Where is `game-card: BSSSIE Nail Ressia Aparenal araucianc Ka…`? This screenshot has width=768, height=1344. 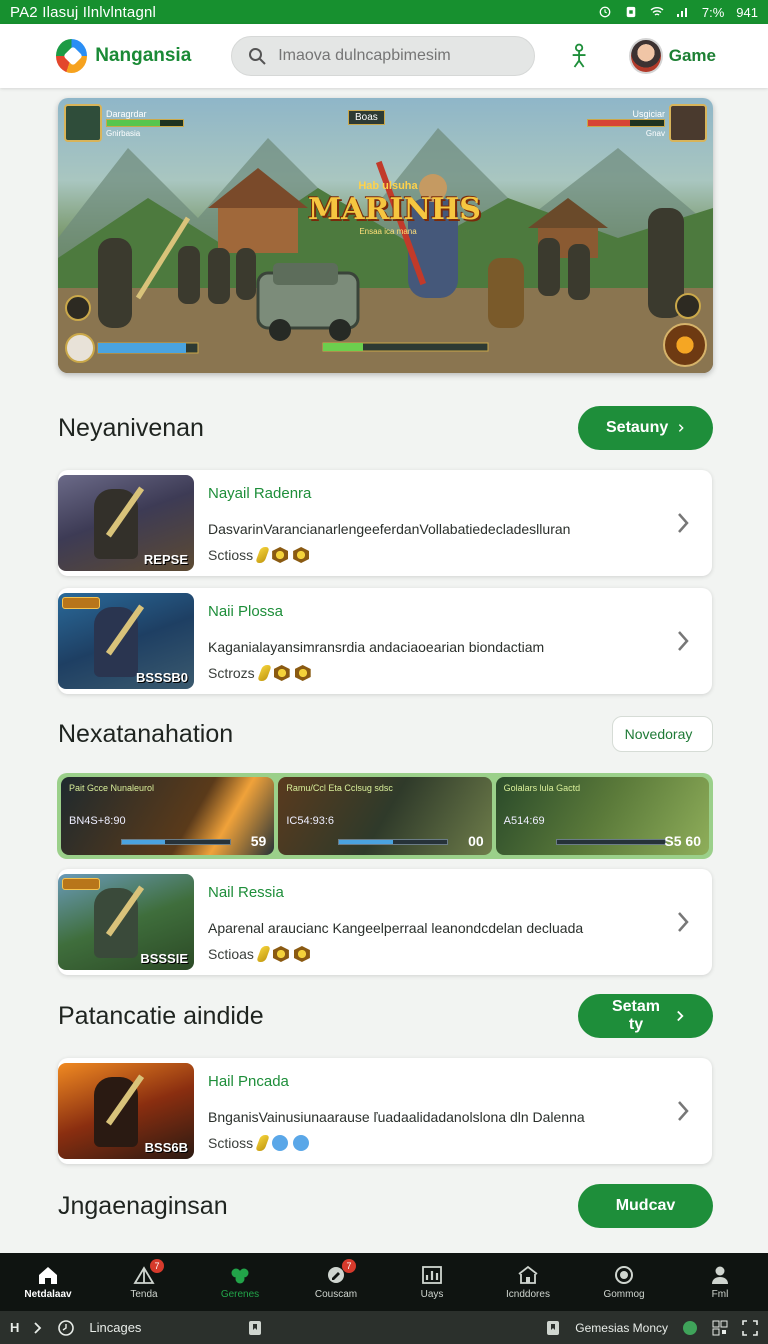
game-card: BSSSIE Nail Ressia Aparenal araucianc Ka… is located at coordinates (385, 922).